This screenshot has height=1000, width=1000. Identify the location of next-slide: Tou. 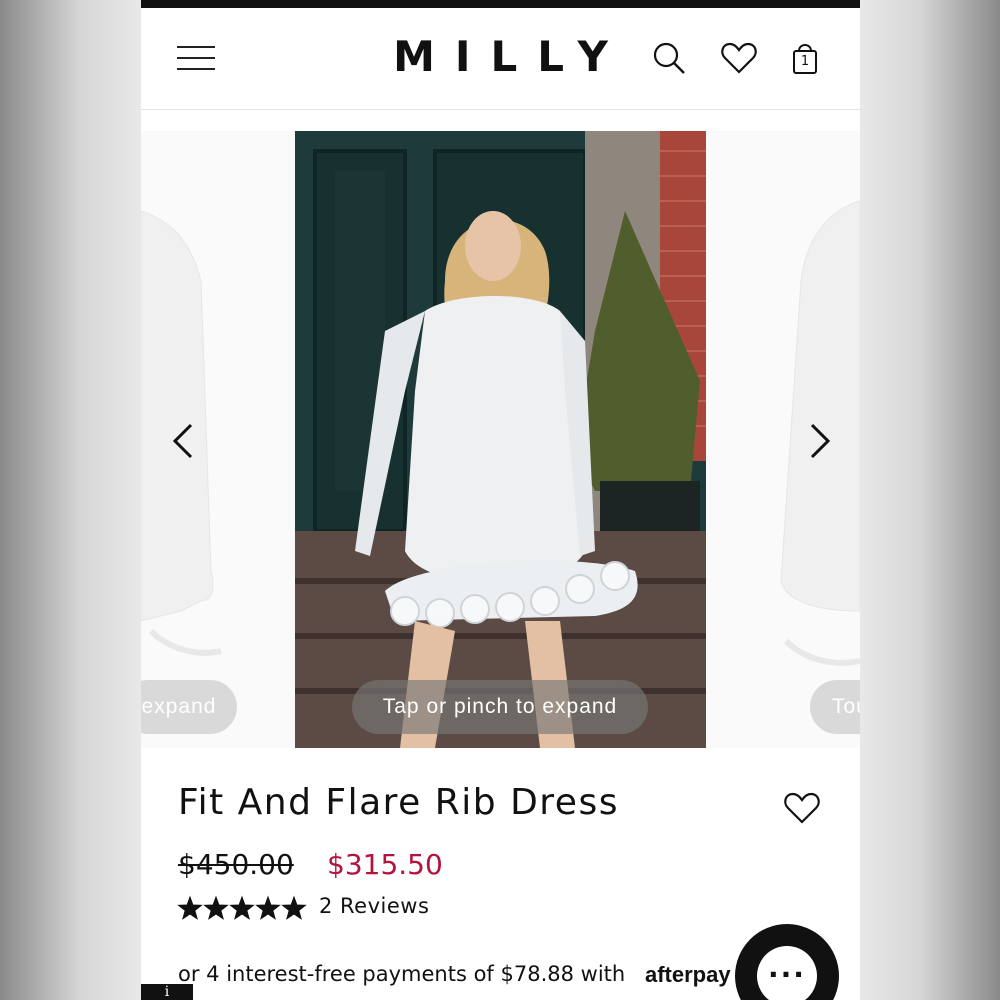
(783, 439).